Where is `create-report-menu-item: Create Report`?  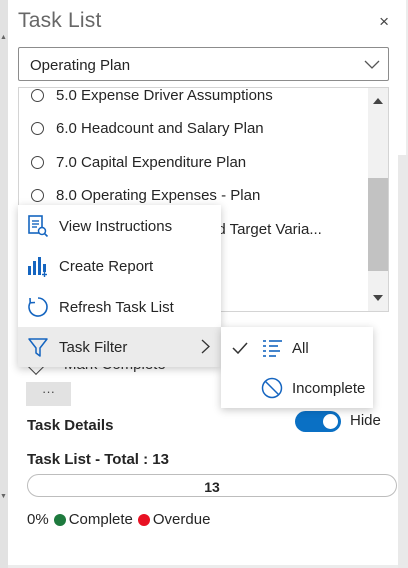 create-report-menu-item: Create Report is located at coordinates (119, 266).